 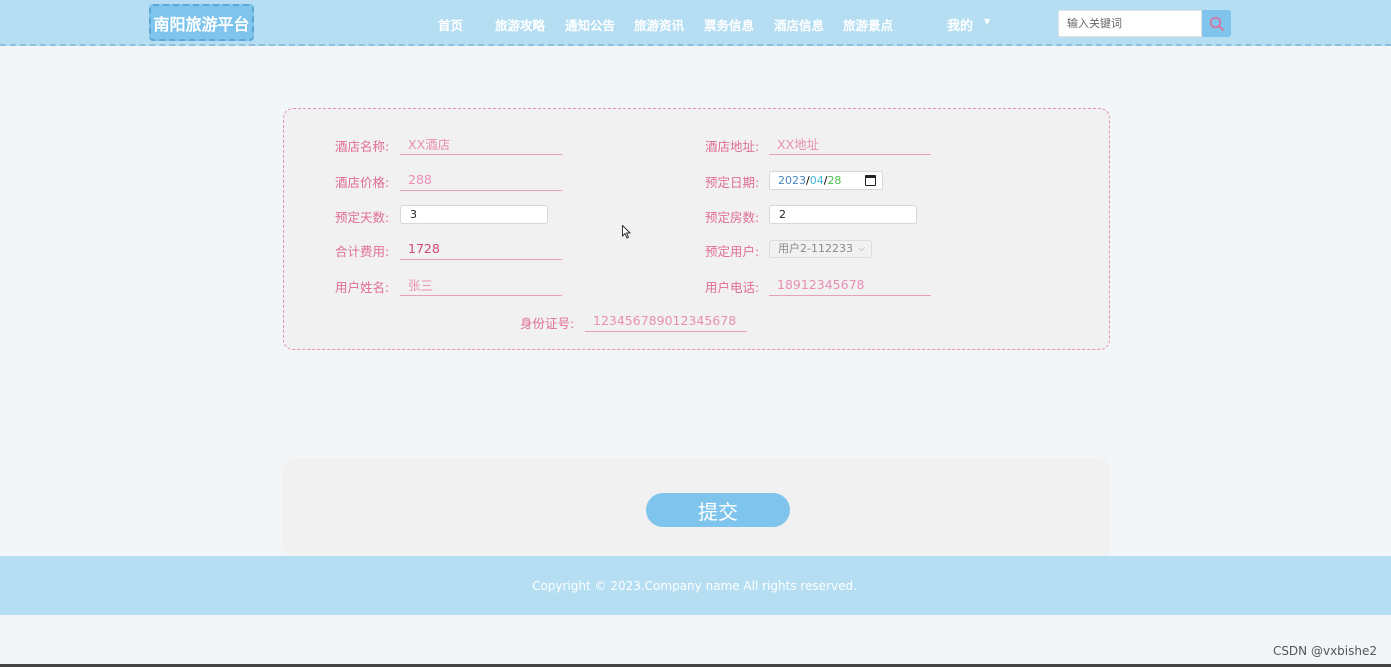 I want to click on submit-button: 提交, so click(x=718, y=510).